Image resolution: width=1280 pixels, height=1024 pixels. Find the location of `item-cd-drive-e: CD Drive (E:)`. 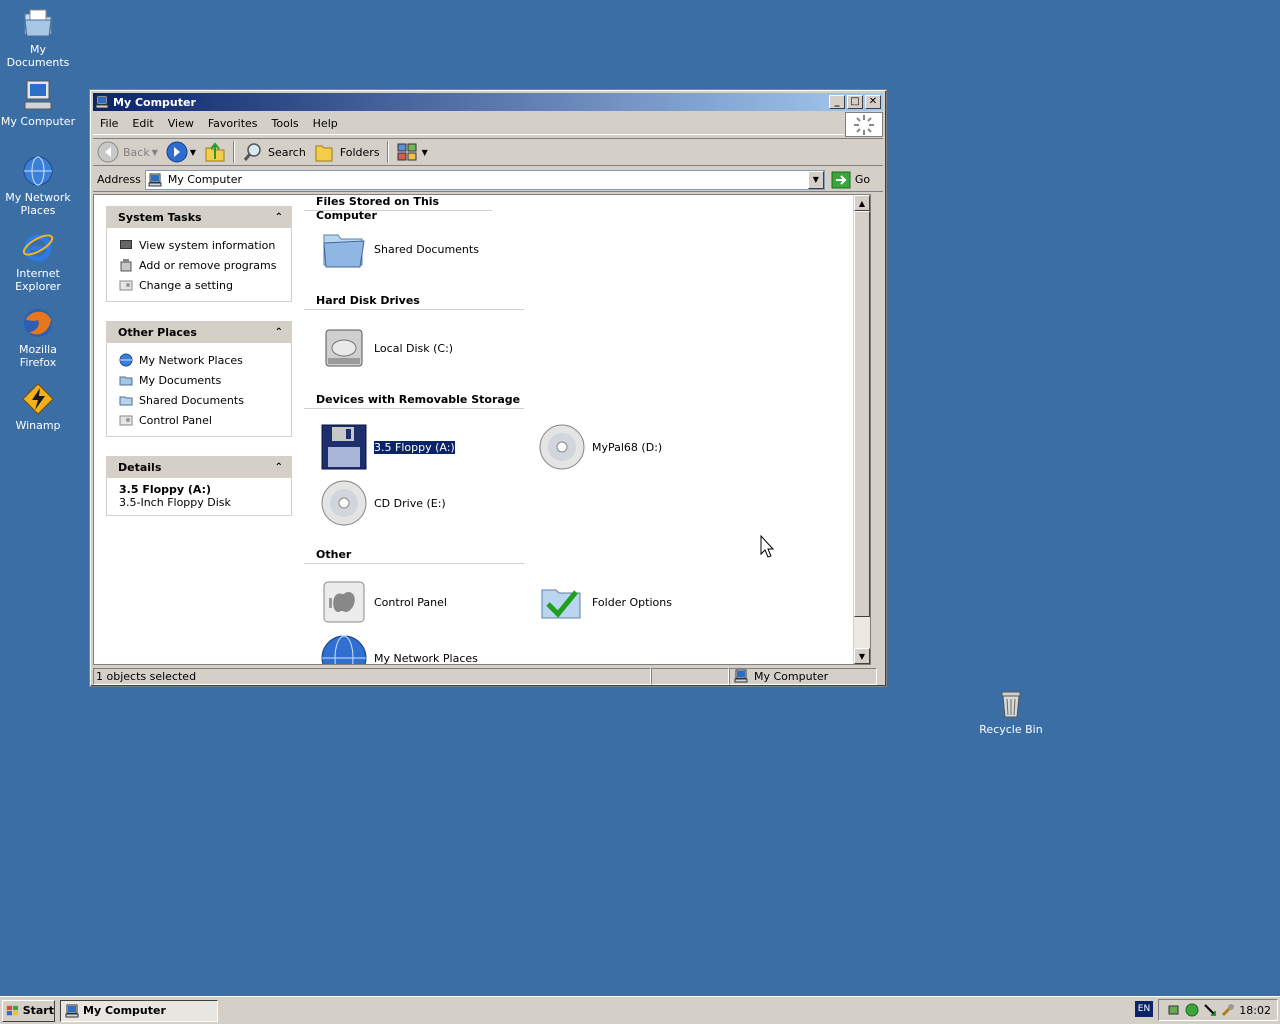

item-cd-drive-e: CD Drive (E:) is located at coordinates (383, 503).